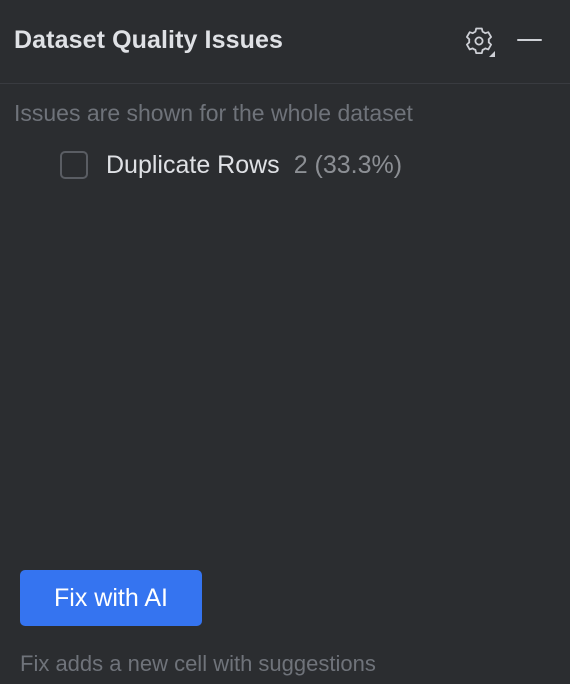 This screenshot has width=570, height=684. I want to click on issue-row-duplicate-rows: Duplicate Rows 2 (33.3%), so click(231, 165).